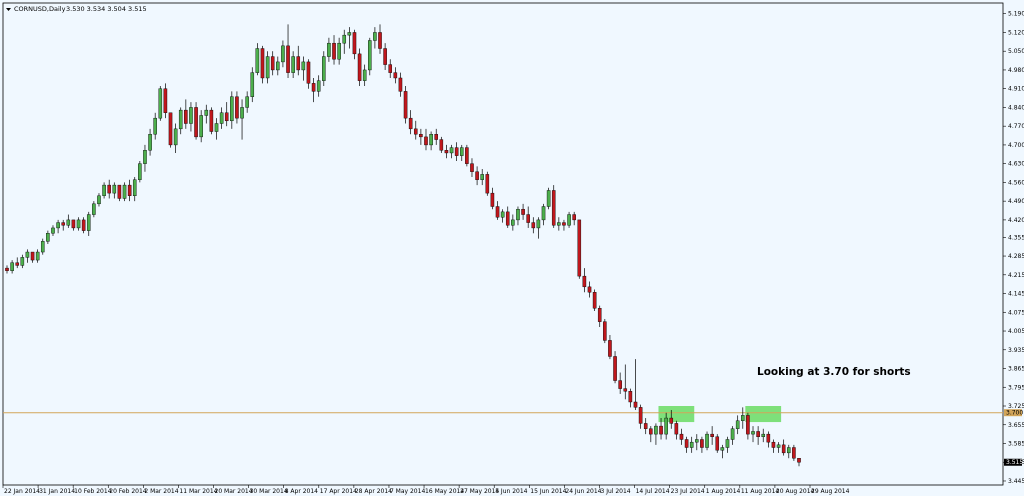 The height and width of the screenshot is (496, 1024). What do you see at coordinates (830, 491) in the screenshot?
I see `x-tick-label: 29 Aug 2014` at bounding box center [830, 491].